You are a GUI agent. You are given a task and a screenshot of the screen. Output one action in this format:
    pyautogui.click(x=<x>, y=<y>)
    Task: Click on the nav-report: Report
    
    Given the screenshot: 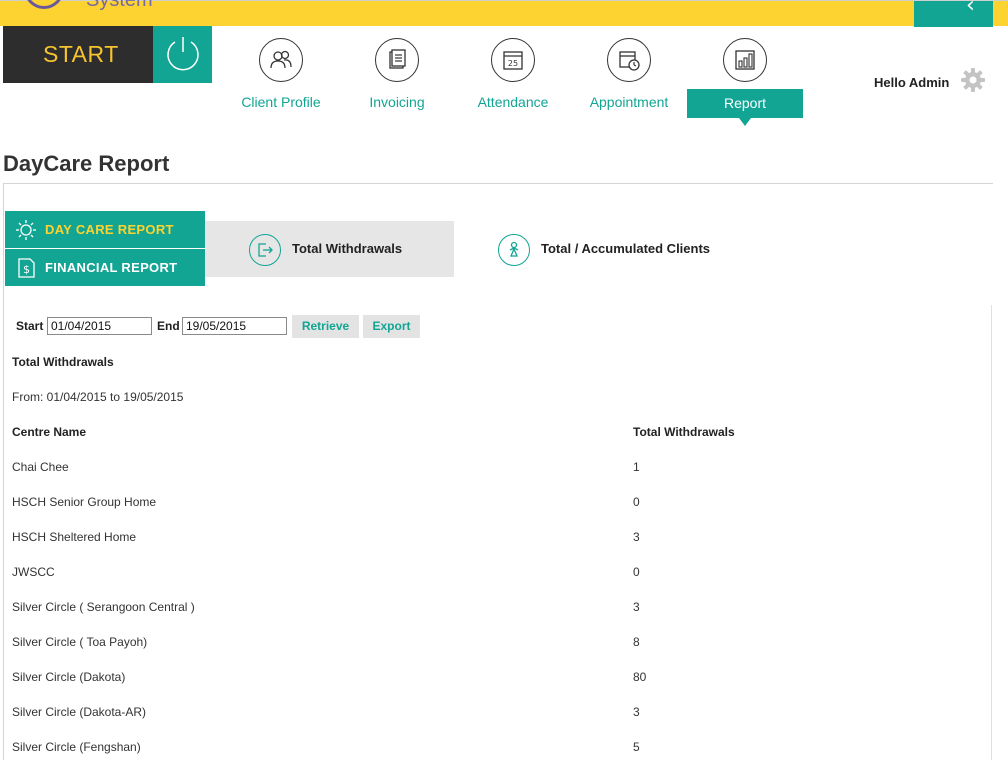 What is the action you would take?
    pyautogui.click(x=745, y=82)
    